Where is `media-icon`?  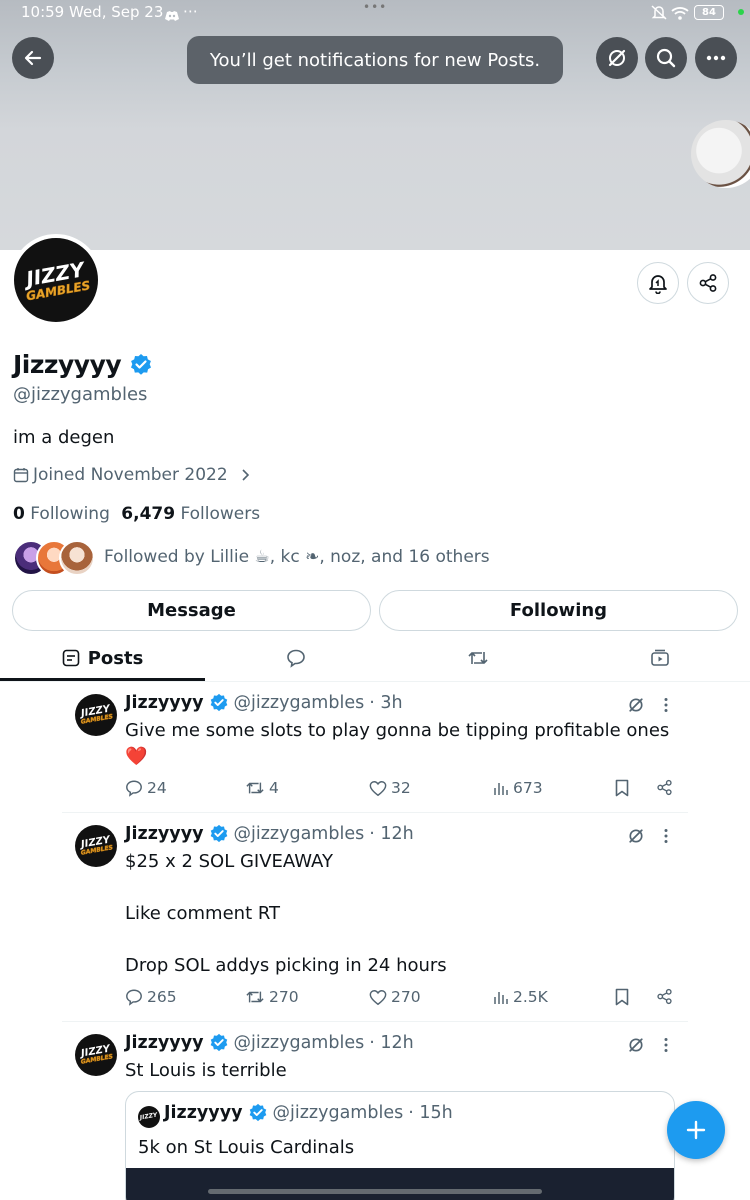 media-icon is located at coordinates (659, 657).